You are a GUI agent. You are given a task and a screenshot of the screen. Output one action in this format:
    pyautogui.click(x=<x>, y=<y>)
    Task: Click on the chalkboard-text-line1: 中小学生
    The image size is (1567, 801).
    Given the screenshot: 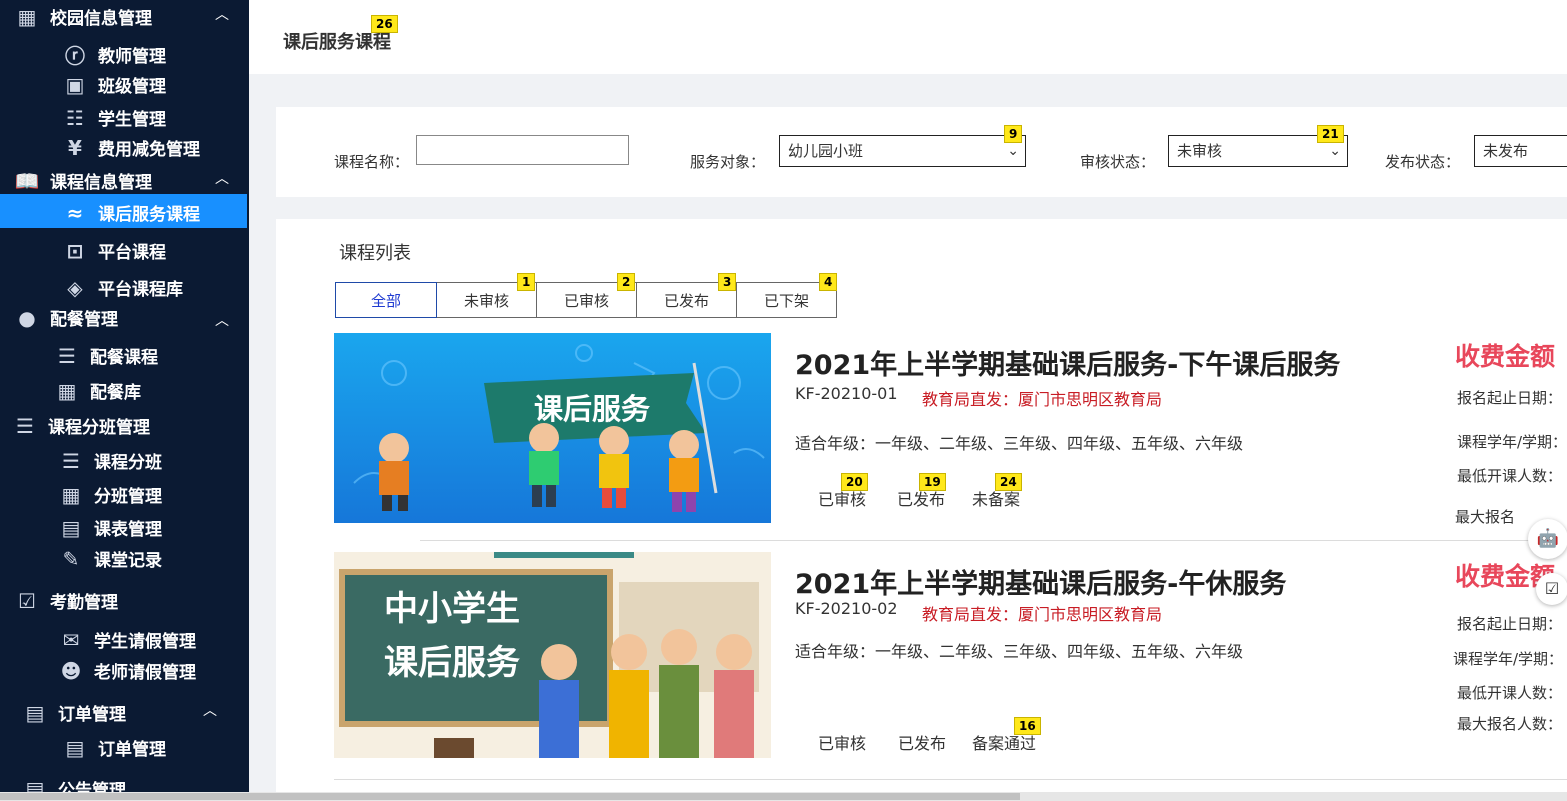 What is the action you would take?
    pyautogui.click(x=452, y=609)
    